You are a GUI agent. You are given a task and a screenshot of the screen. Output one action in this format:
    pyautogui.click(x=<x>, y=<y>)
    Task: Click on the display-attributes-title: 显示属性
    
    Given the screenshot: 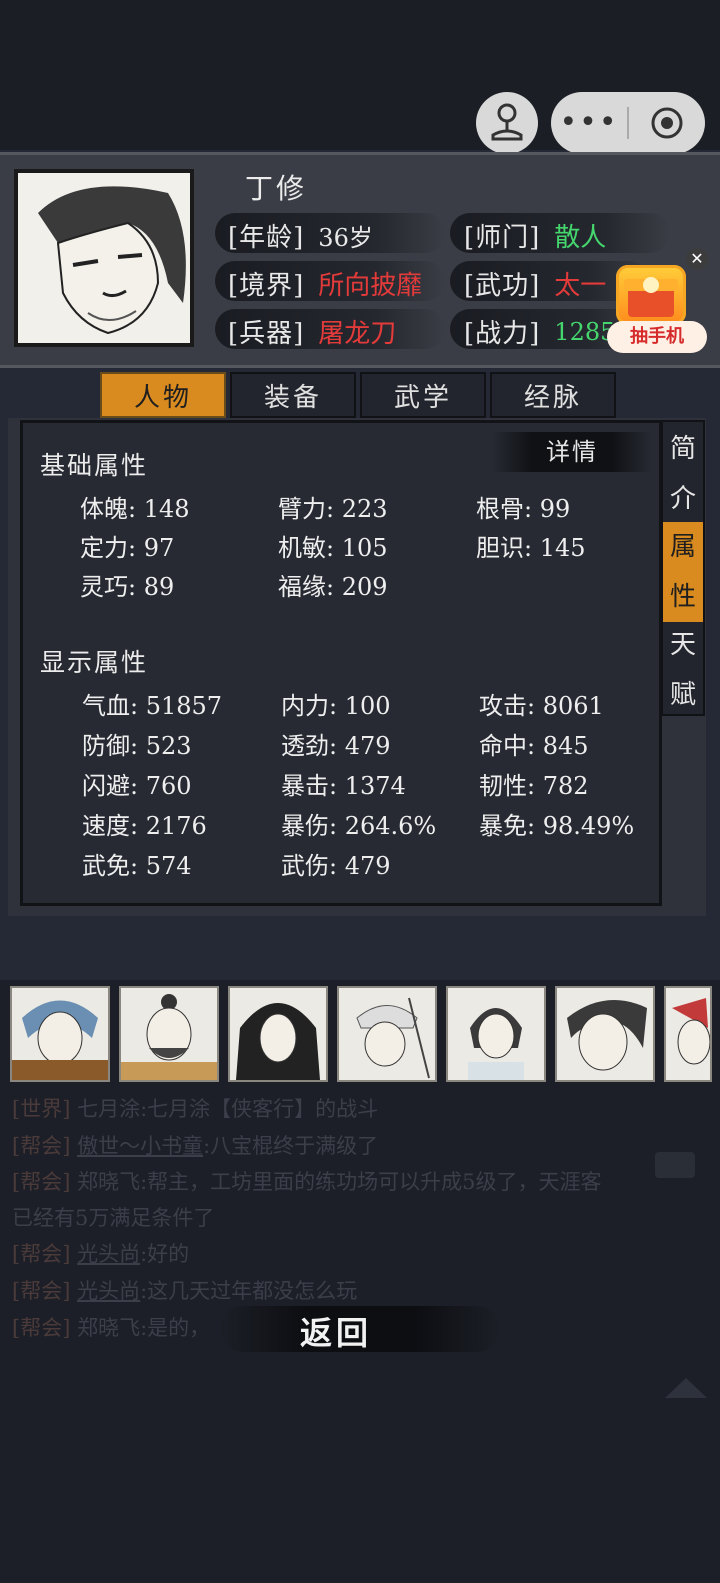 What is the action you would take?
    pyautogui.click(x=94, y=662)
    